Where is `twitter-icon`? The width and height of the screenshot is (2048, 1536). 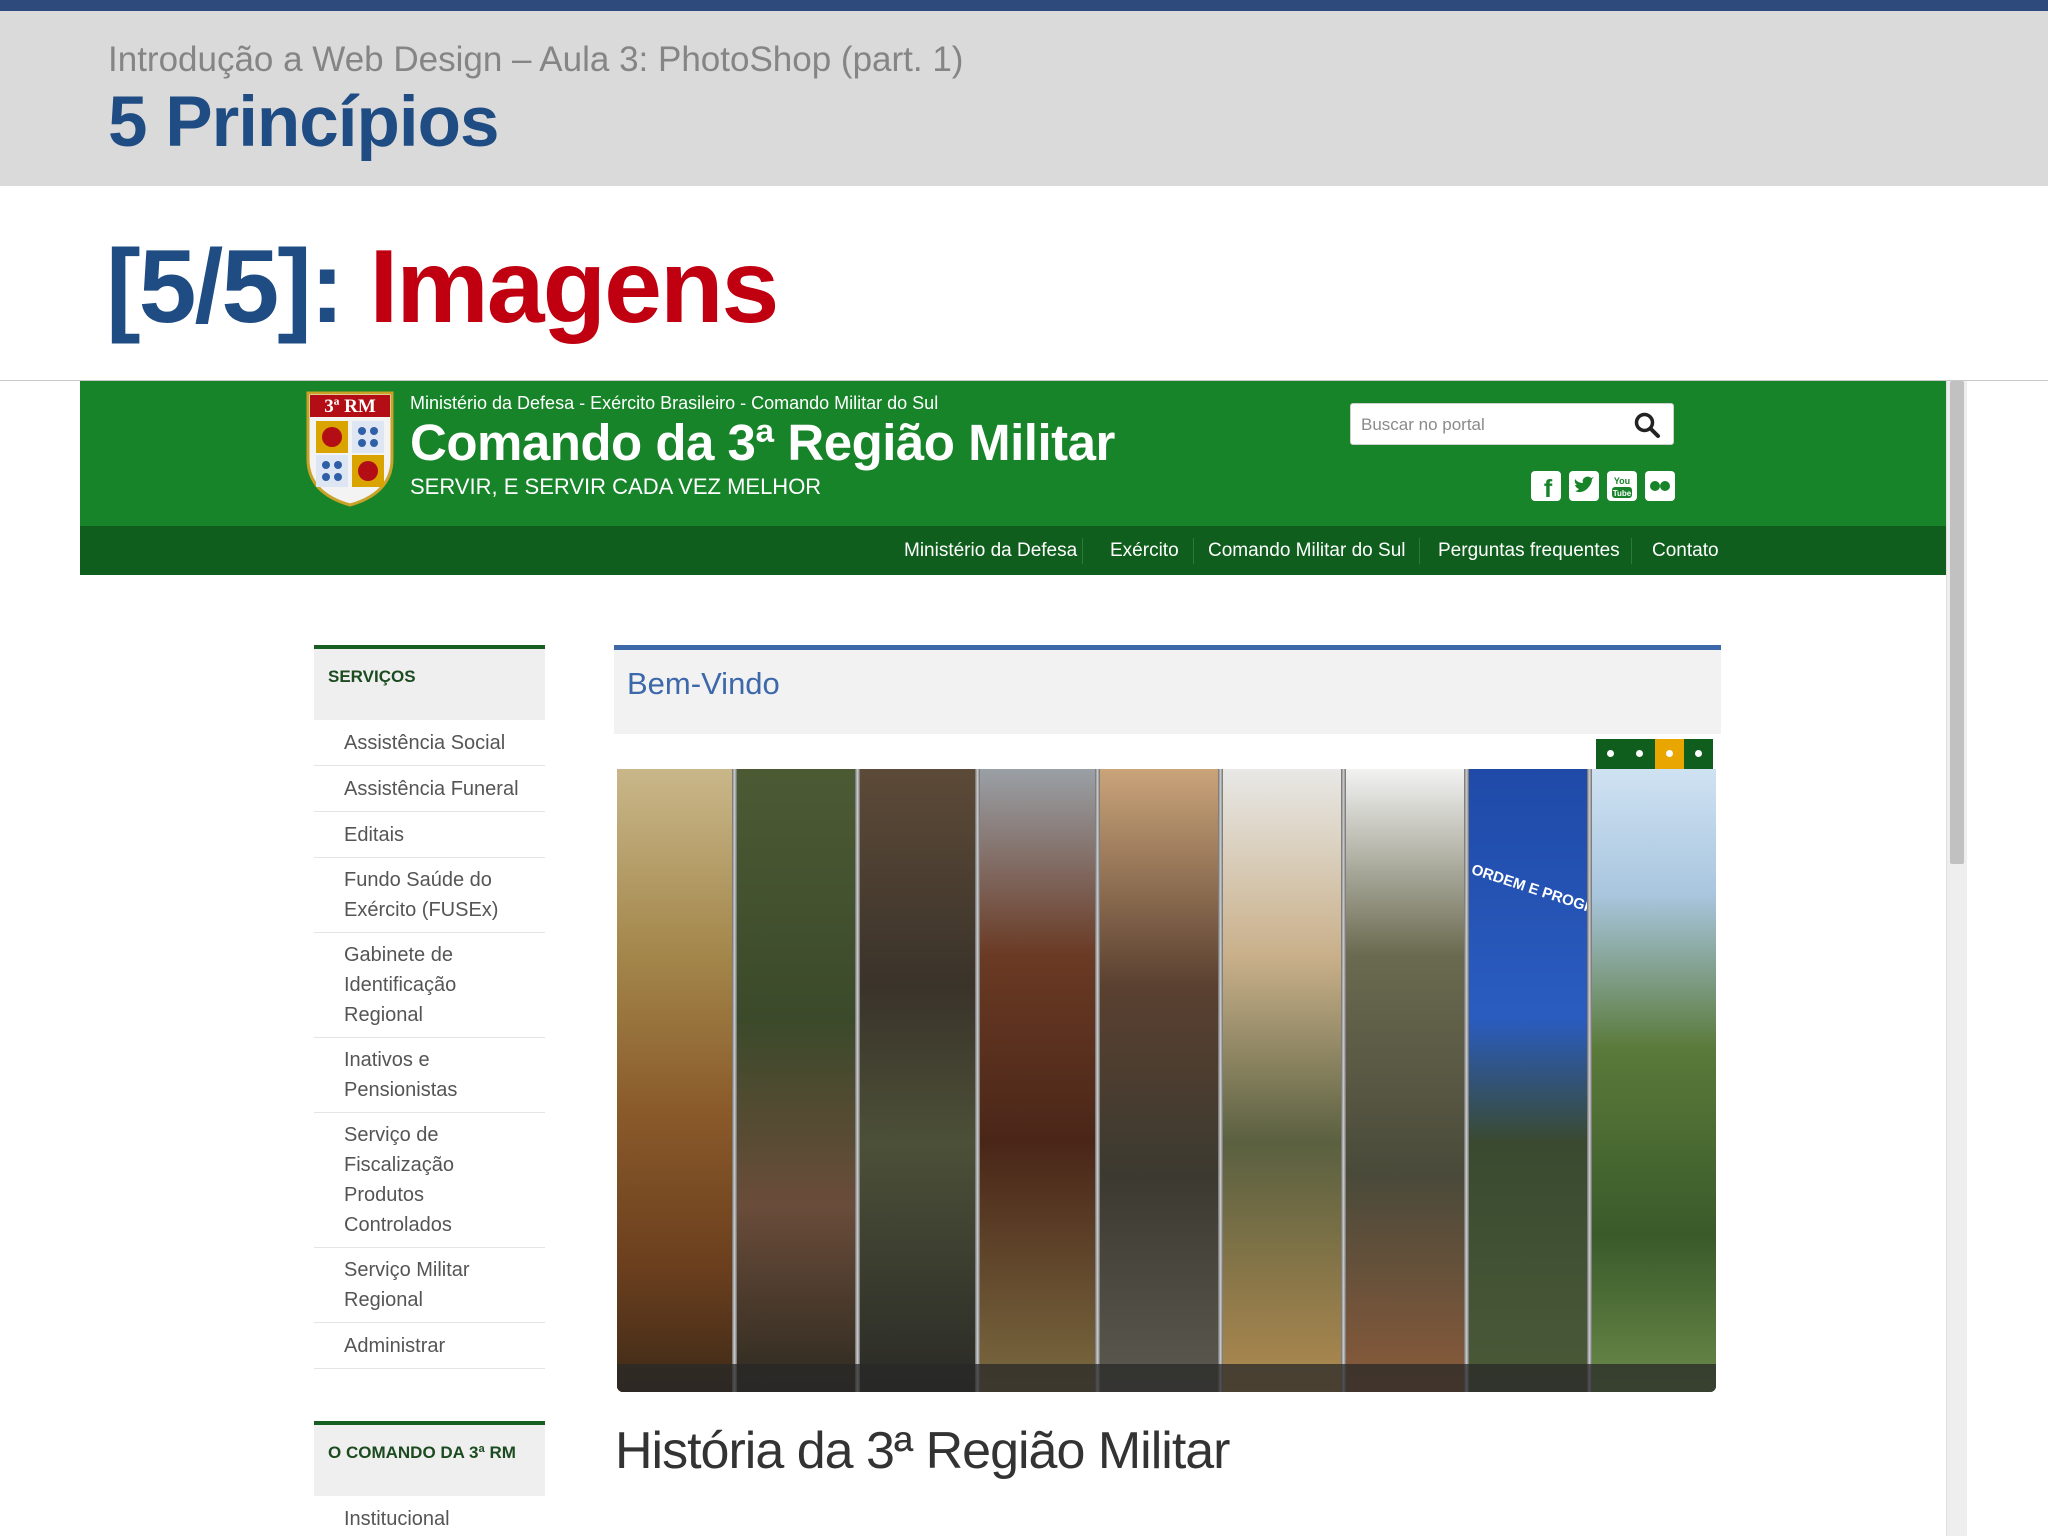
twitter-icon is located at coordinates (1584, 486).